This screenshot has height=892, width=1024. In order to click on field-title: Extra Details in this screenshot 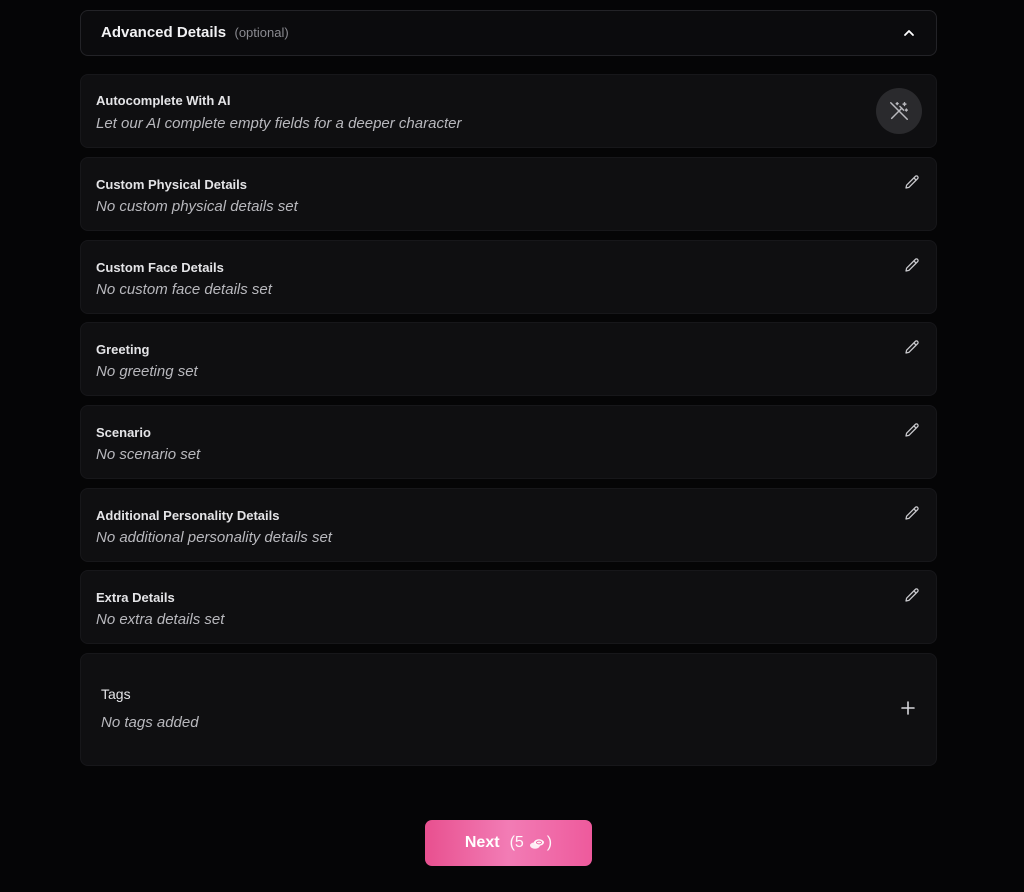, I will do `click(135, 597)`.